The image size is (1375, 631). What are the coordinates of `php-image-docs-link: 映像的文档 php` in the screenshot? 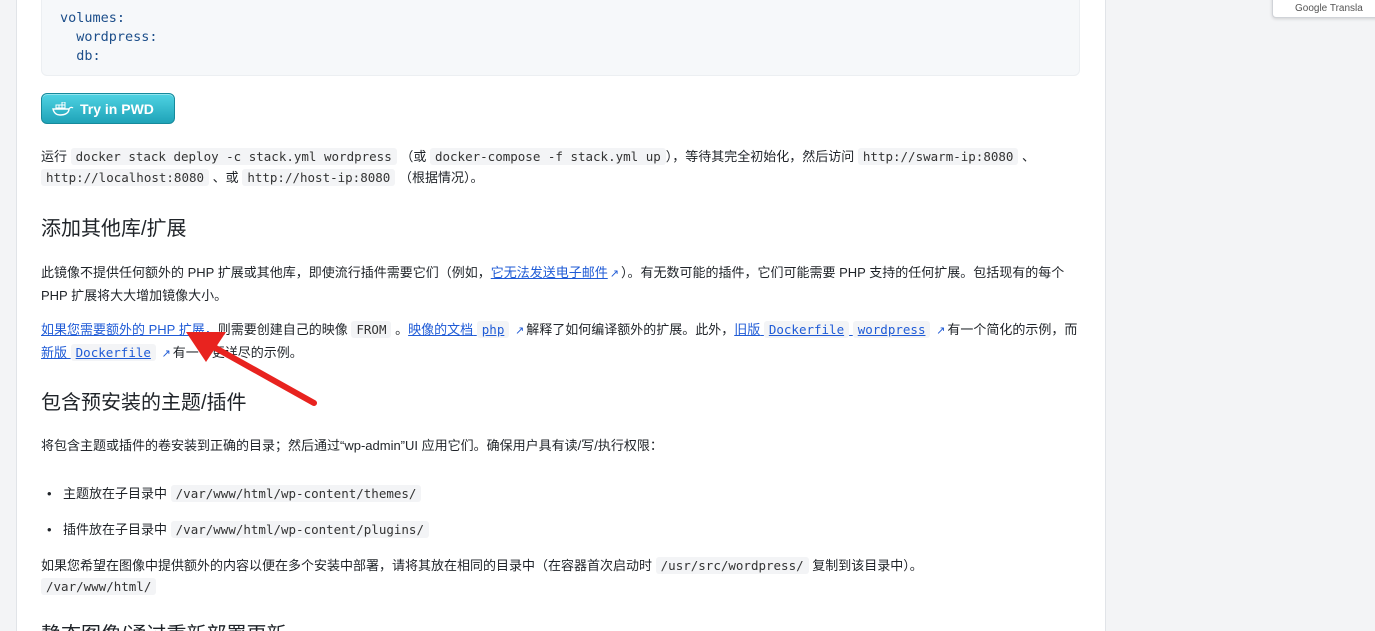 It's located at (459, 329).